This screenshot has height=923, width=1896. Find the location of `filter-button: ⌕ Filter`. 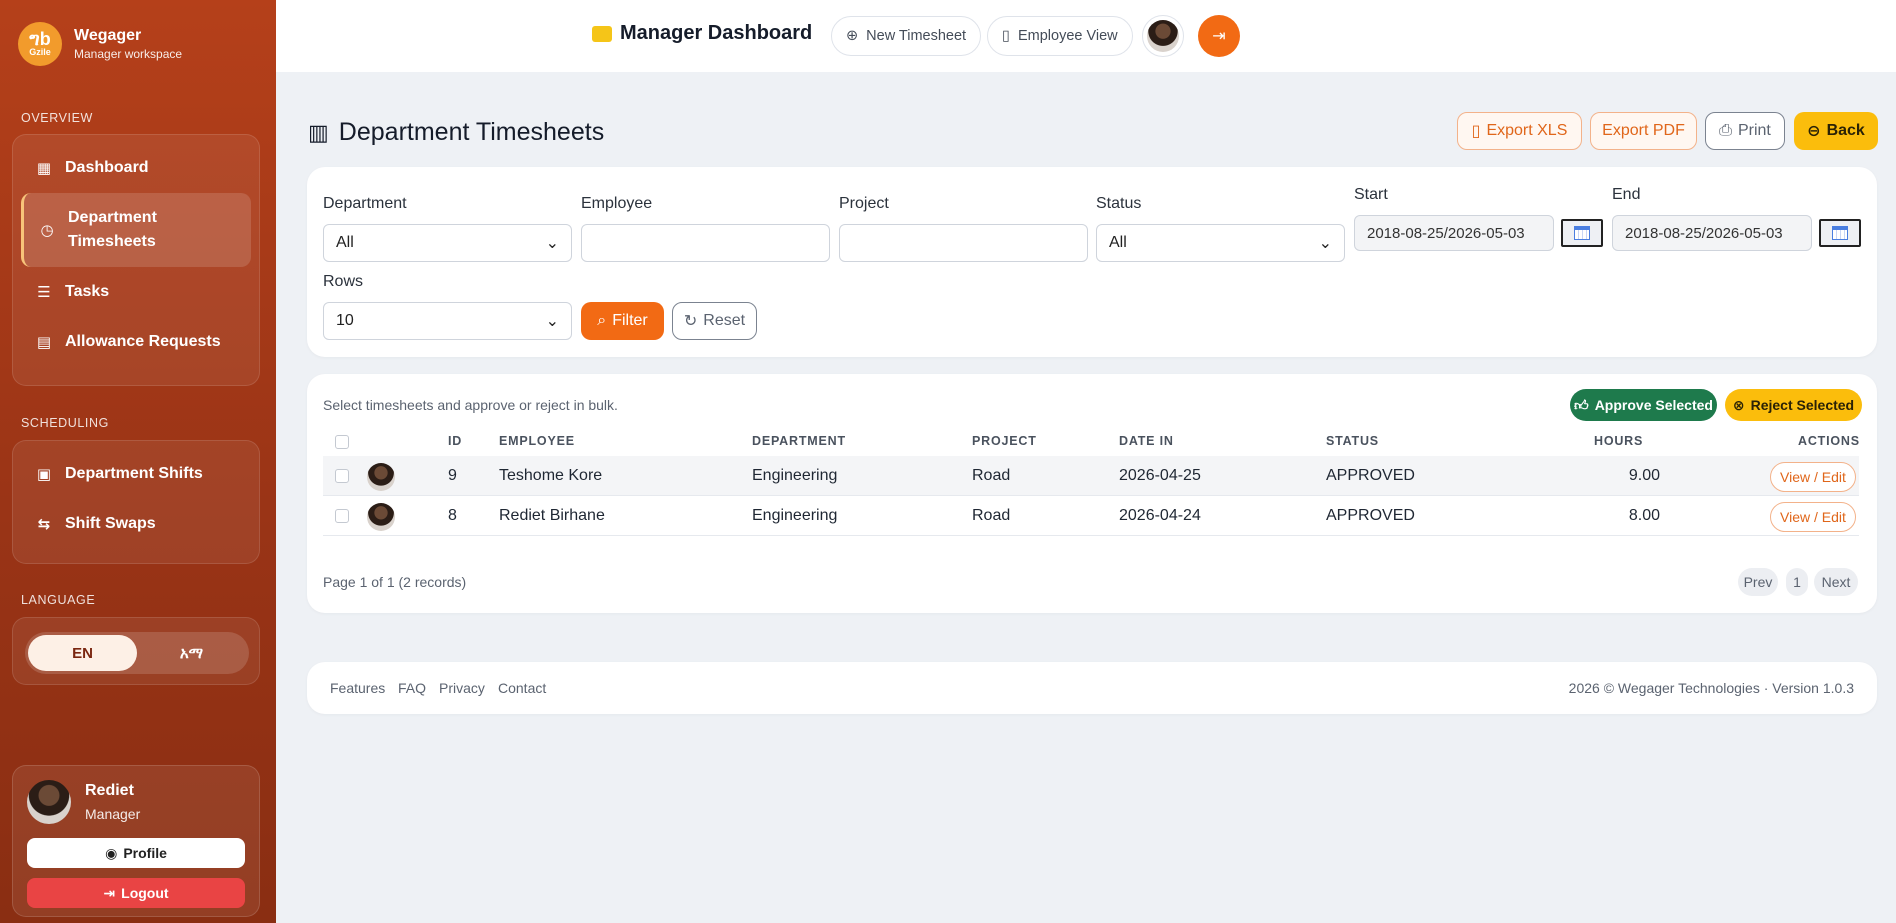

filter-button: ⌕ Filter is located at coordinates (622, 321).